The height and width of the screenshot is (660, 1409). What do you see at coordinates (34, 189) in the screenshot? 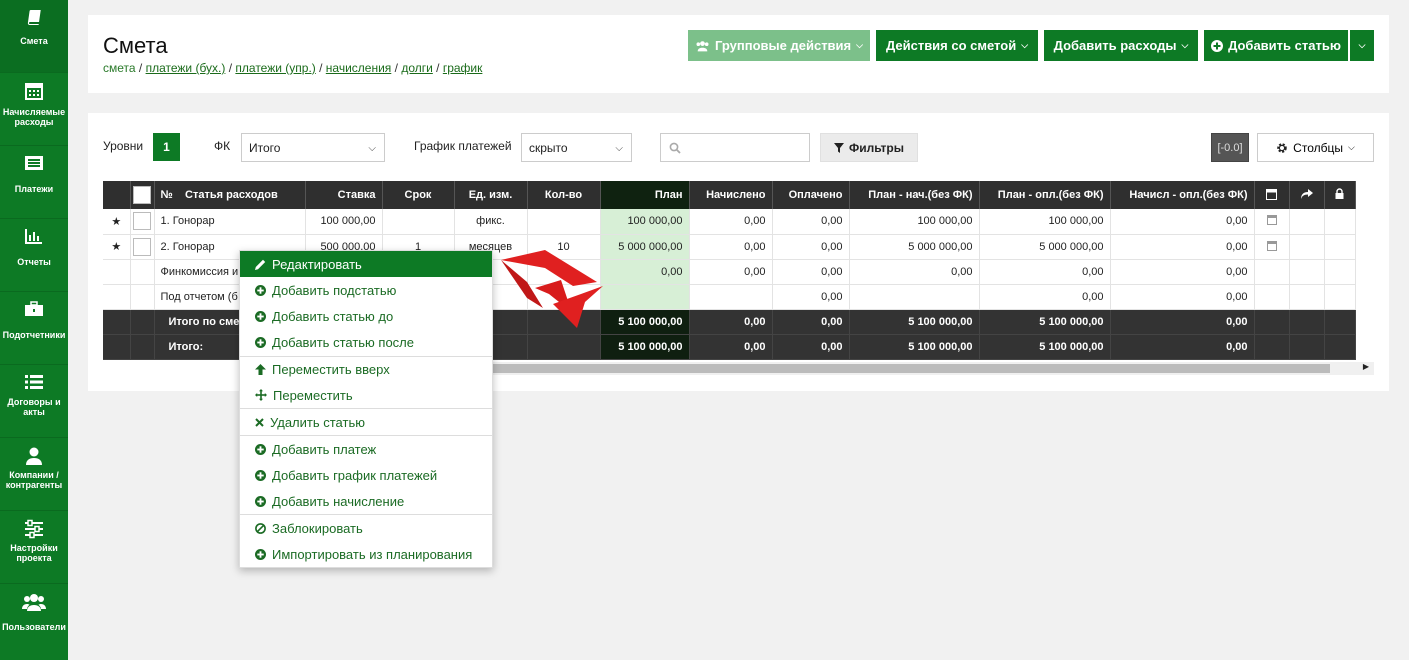
I see `sidebar-item-label: Платежи` at bounding box center [34, 189].